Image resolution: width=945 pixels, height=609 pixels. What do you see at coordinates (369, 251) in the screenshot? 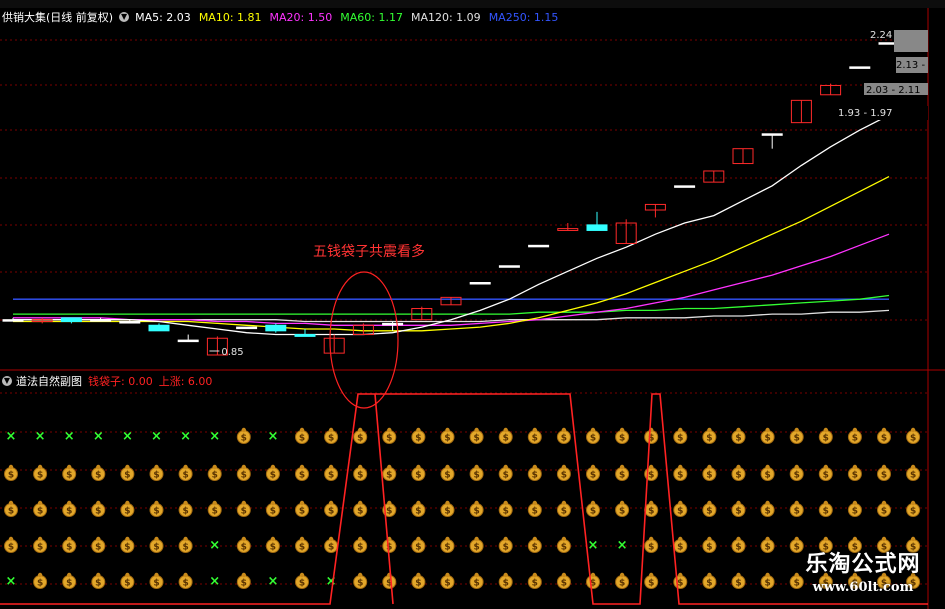
I see `annotation-text: 五钱袋子共震看多` at bounding box center [369, 251].